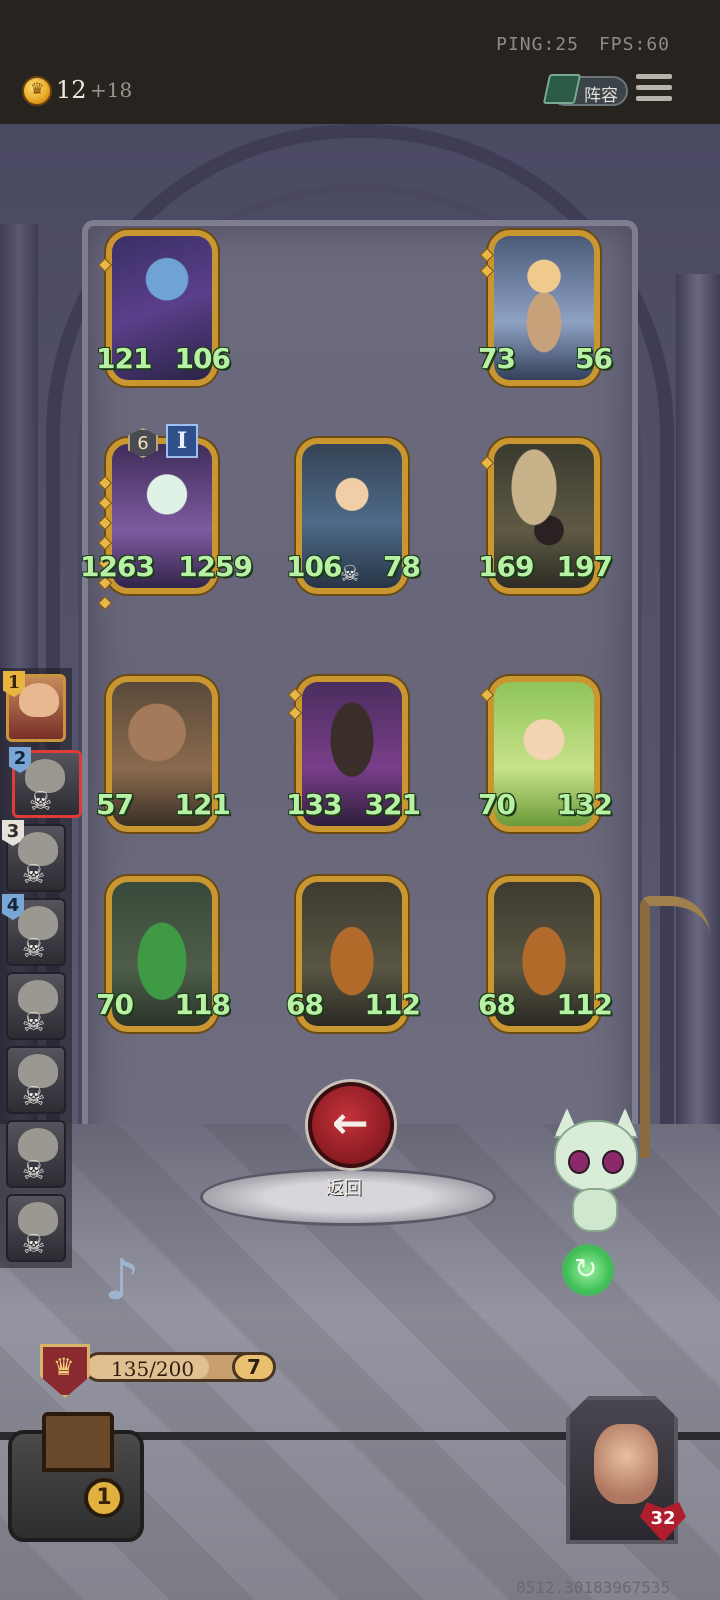  I want to click on health-stat: 118, so click(202, 1004).